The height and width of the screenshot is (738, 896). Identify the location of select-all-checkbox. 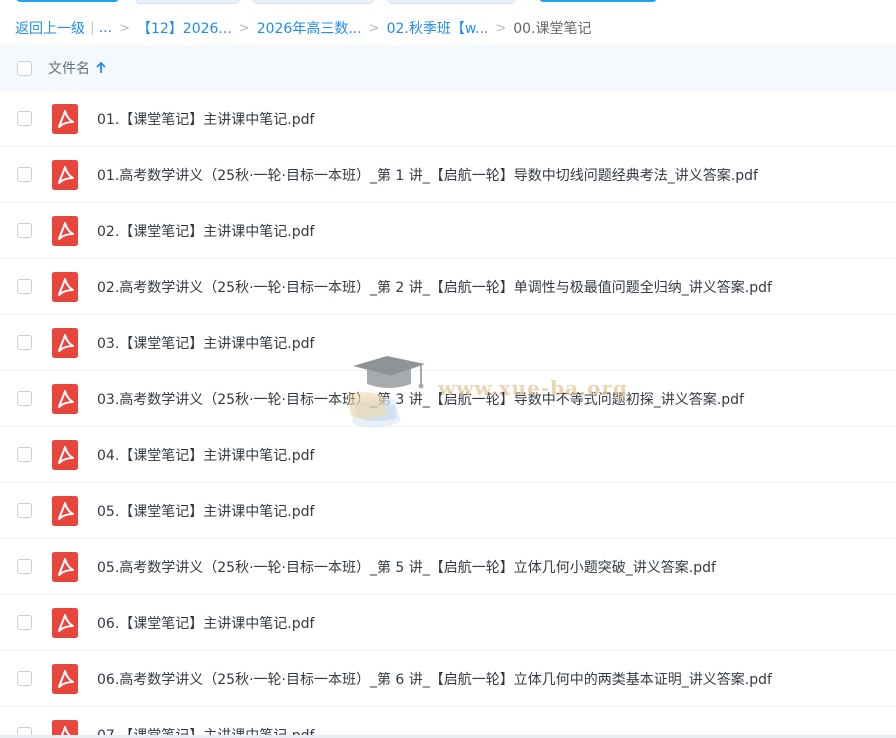
(24, 68).